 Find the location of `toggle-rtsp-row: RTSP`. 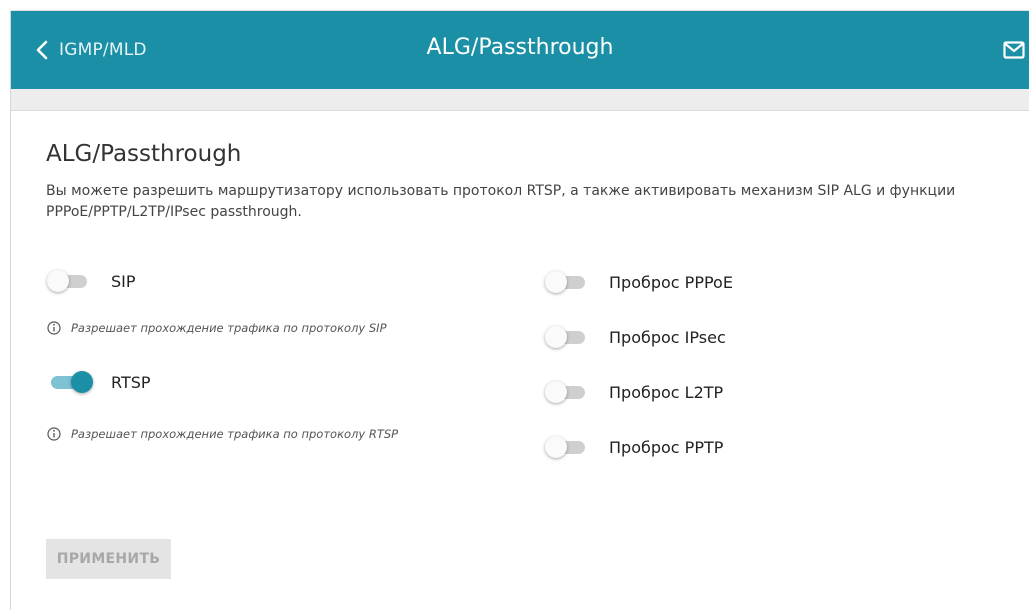

toggle-rtsp-row: RTSP is located at coordinates (99, 382).